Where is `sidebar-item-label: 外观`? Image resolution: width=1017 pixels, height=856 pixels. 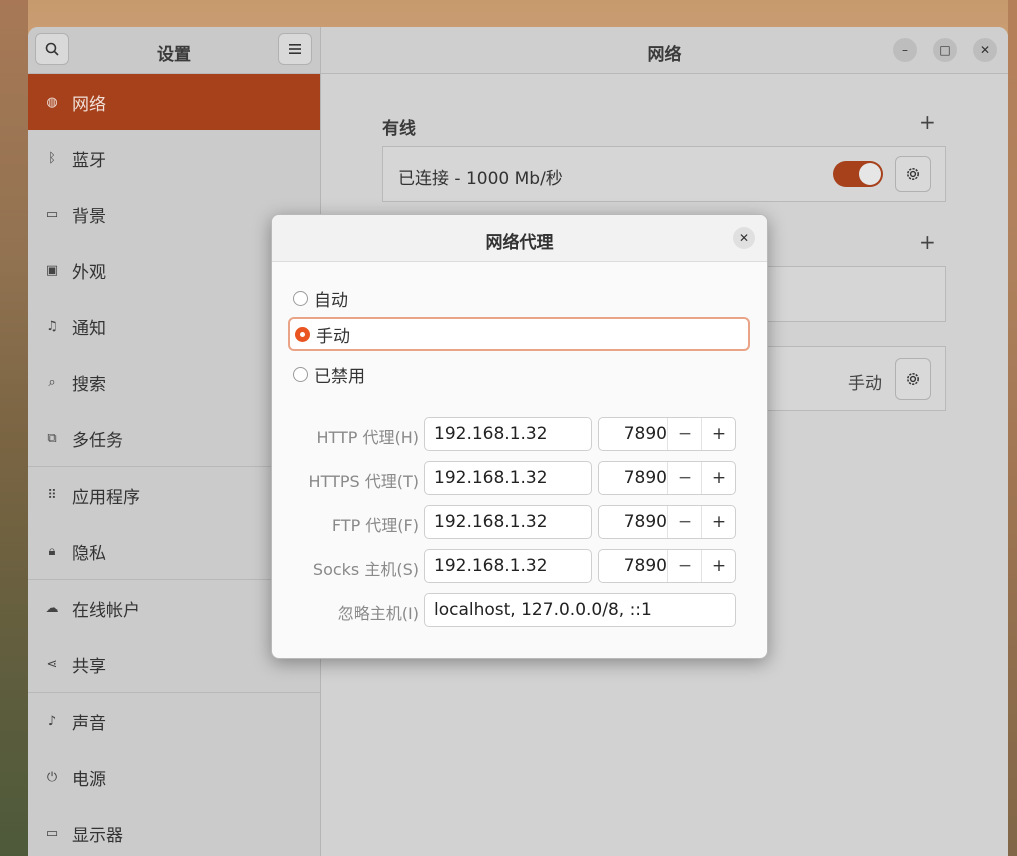
sidebar-item-label: 外观 is located at coordinates (89, 272).